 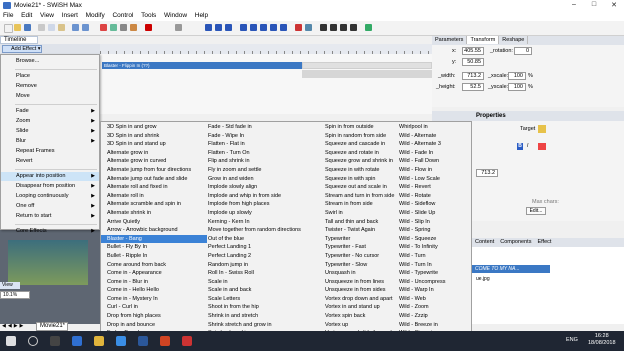 I want to click on submenu-item: Wild - Alternate, so click(x=432, y=136).